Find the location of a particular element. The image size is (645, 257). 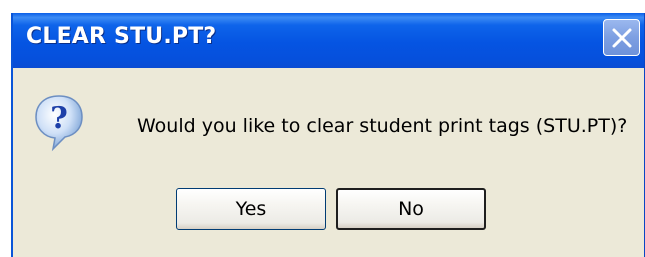

close-icon is located at coordinates (622, 38).